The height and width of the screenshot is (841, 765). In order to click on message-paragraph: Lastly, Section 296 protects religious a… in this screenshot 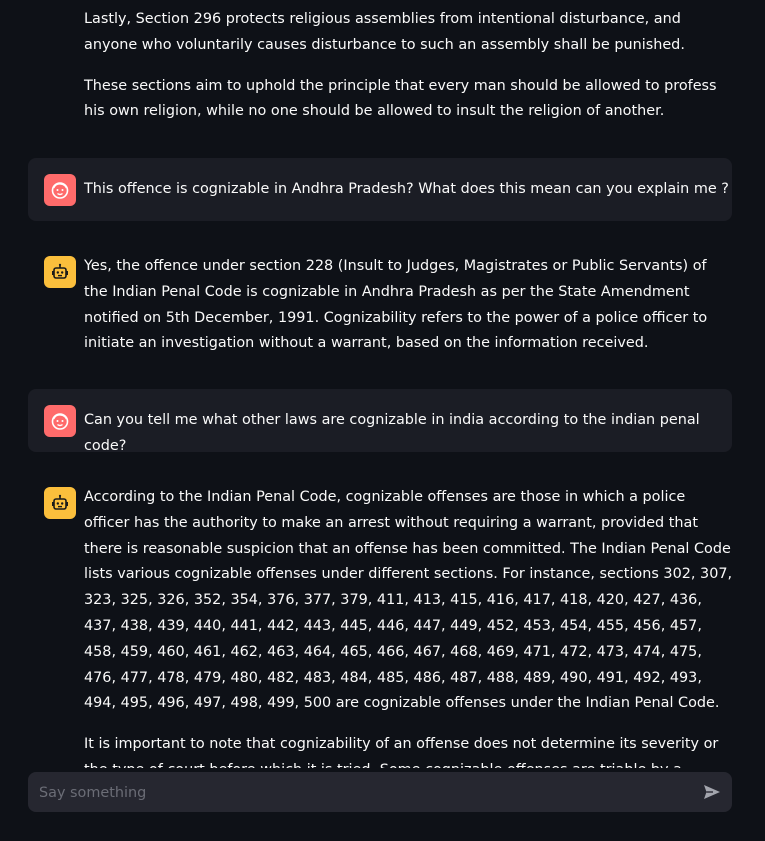, I will do `click(384, 32)`.